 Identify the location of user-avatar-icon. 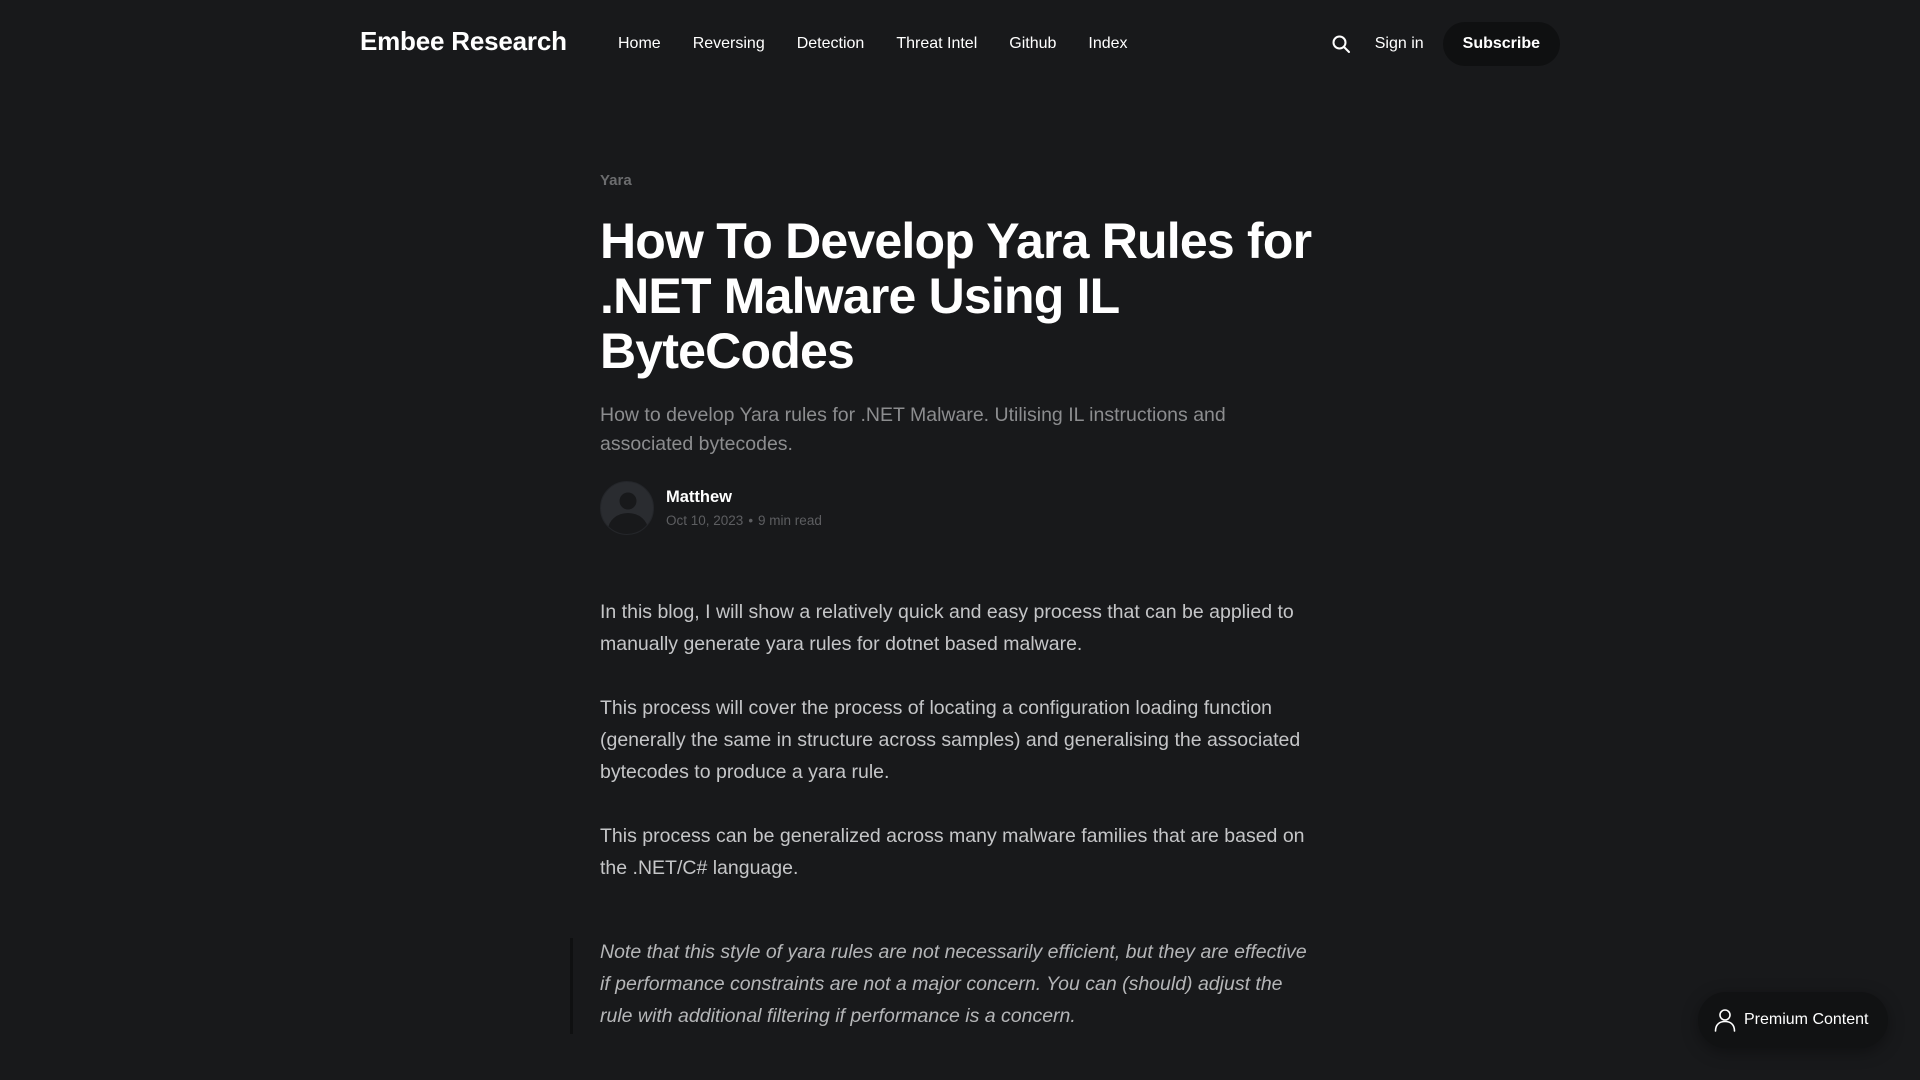
(628, 513).